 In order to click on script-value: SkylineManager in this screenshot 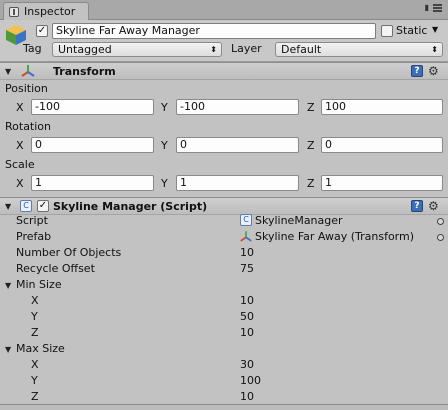, I will do `click(299, 220)`.